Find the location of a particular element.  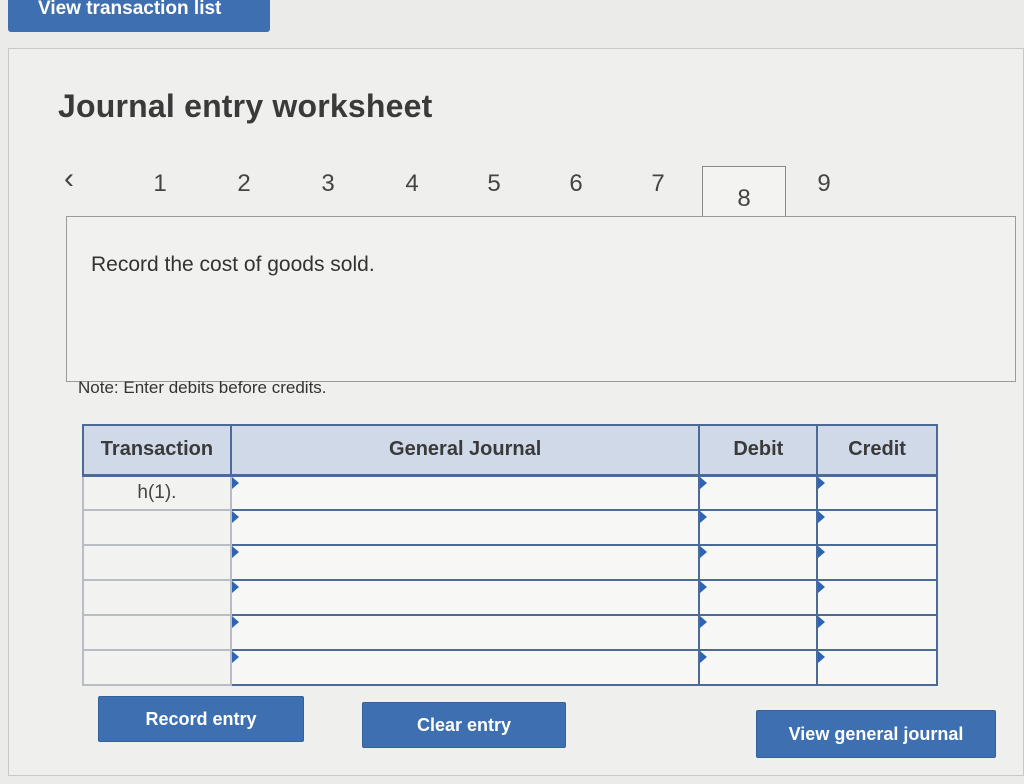

general-journal-header: General Journal is located at coordinates (465, 450).